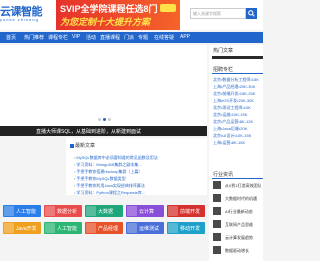  What do you see at coordinates (104, 119) in the screenshot?
I see `slider-dot-active` at bounding box center [104, 119].